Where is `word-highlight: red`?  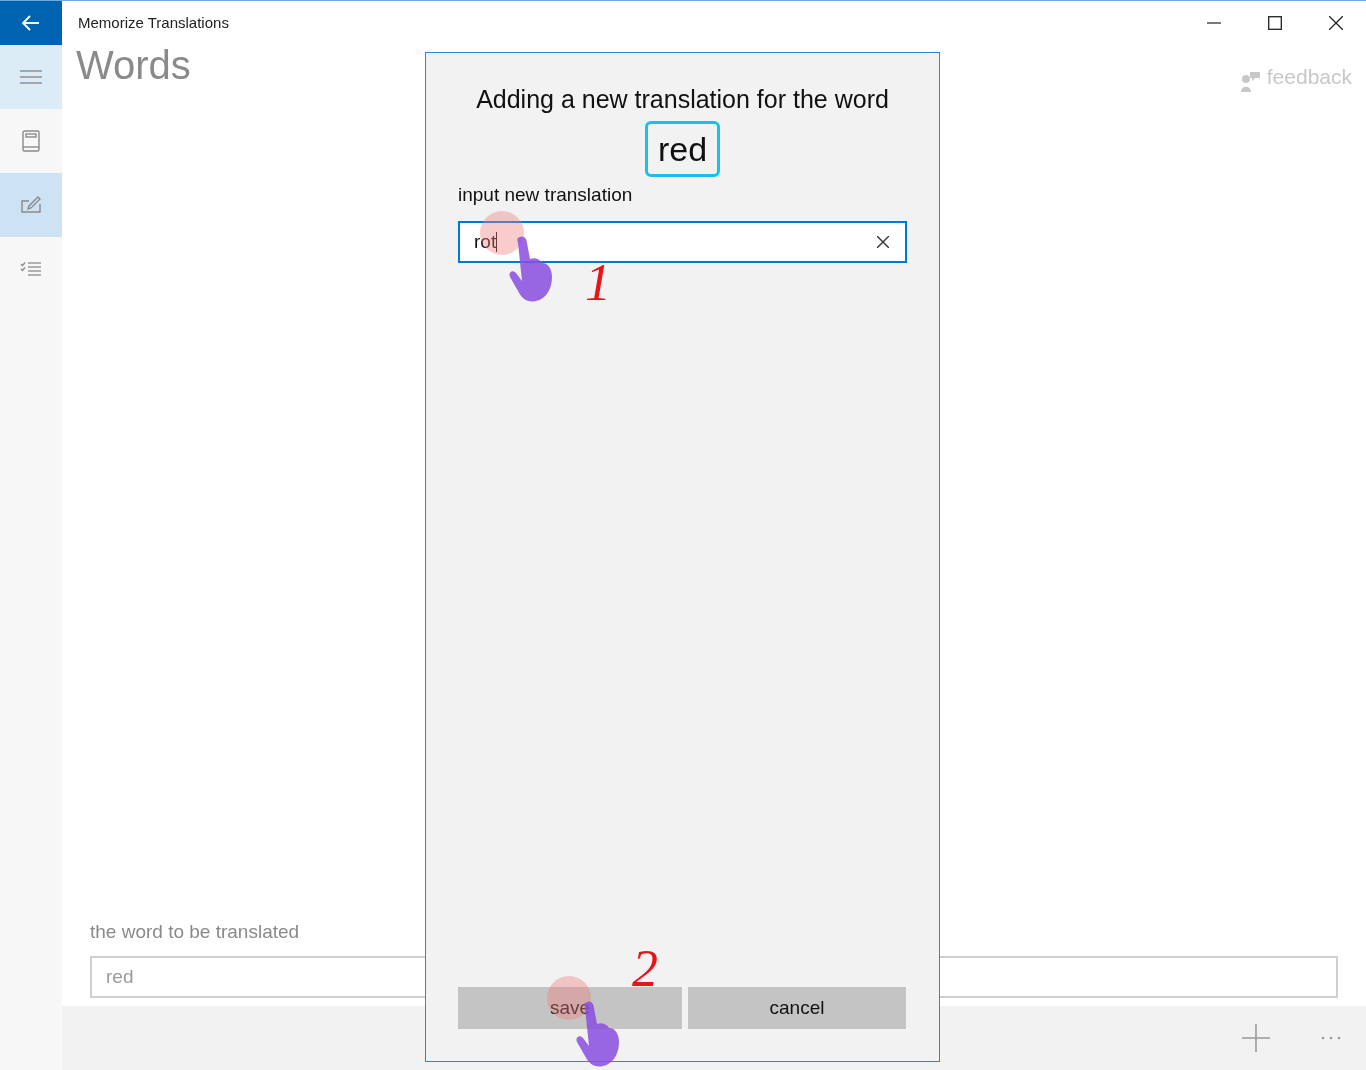
word-highlight: red is located at coordinates (682, 148).